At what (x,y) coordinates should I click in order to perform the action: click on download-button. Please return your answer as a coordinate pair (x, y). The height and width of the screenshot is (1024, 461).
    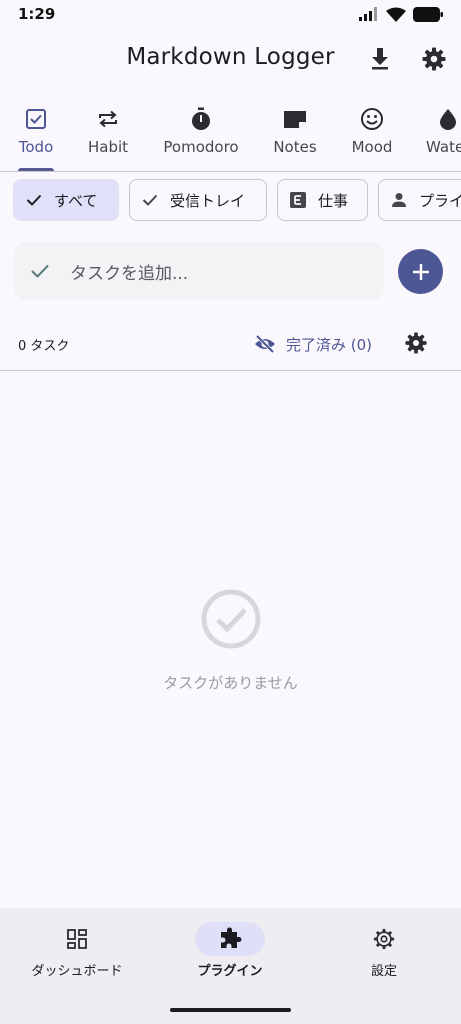
    Looking at the image, I should click on (380, 59).